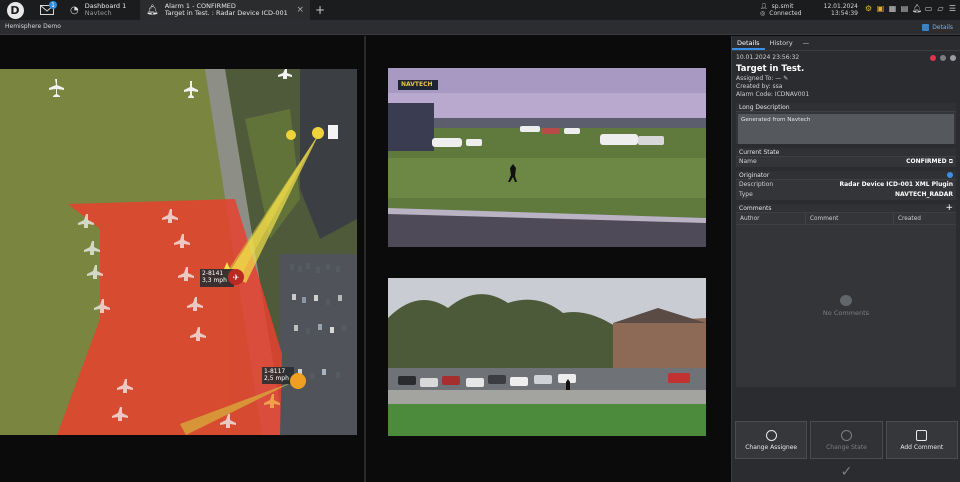  Describe the element at coordinates (952, 9) in the screenshot. I see `menu-icon: ☰` at that location.